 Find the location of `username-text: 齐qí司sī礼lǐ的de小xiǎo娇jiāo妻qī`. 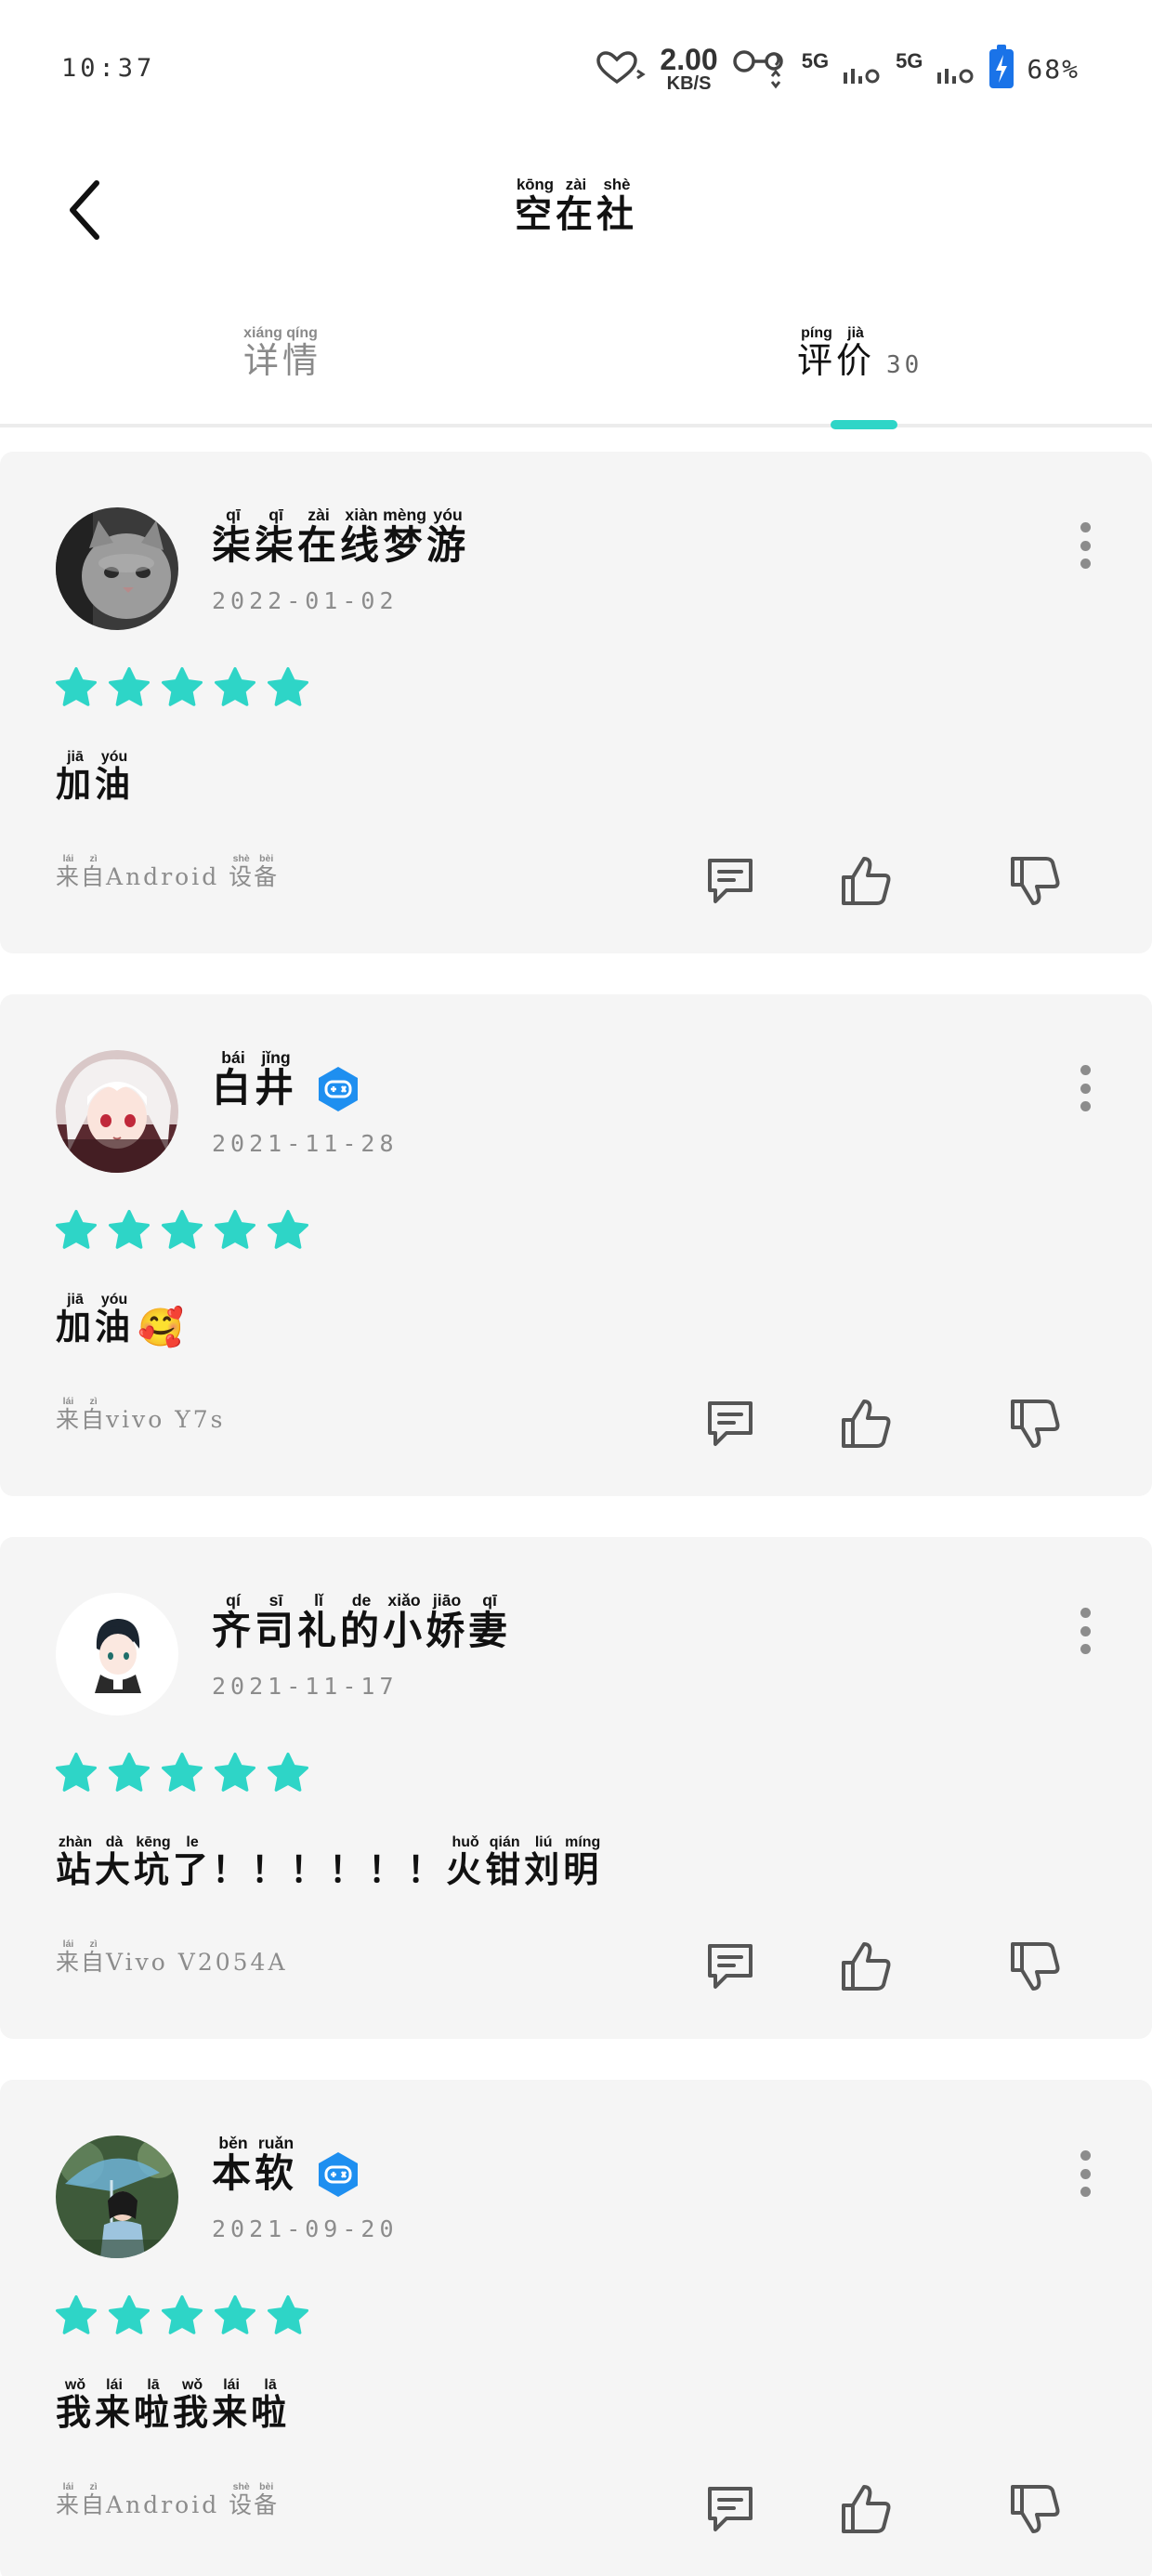

username-text: 齐qí司sī礼lǐ的de小xiǎo娇jiāo妻qī is located at coordinates (361, 1623).